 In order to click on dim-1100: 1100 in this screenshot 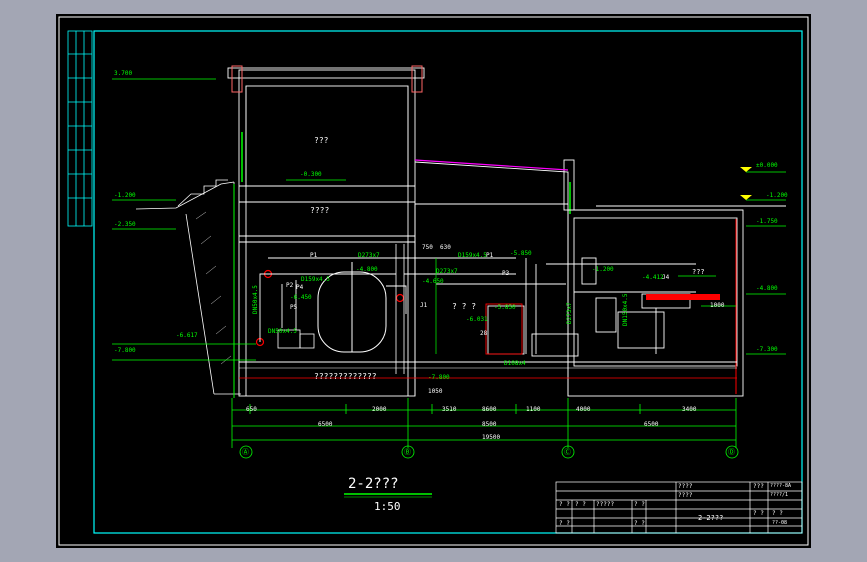, I will do `click(533, 409)`.